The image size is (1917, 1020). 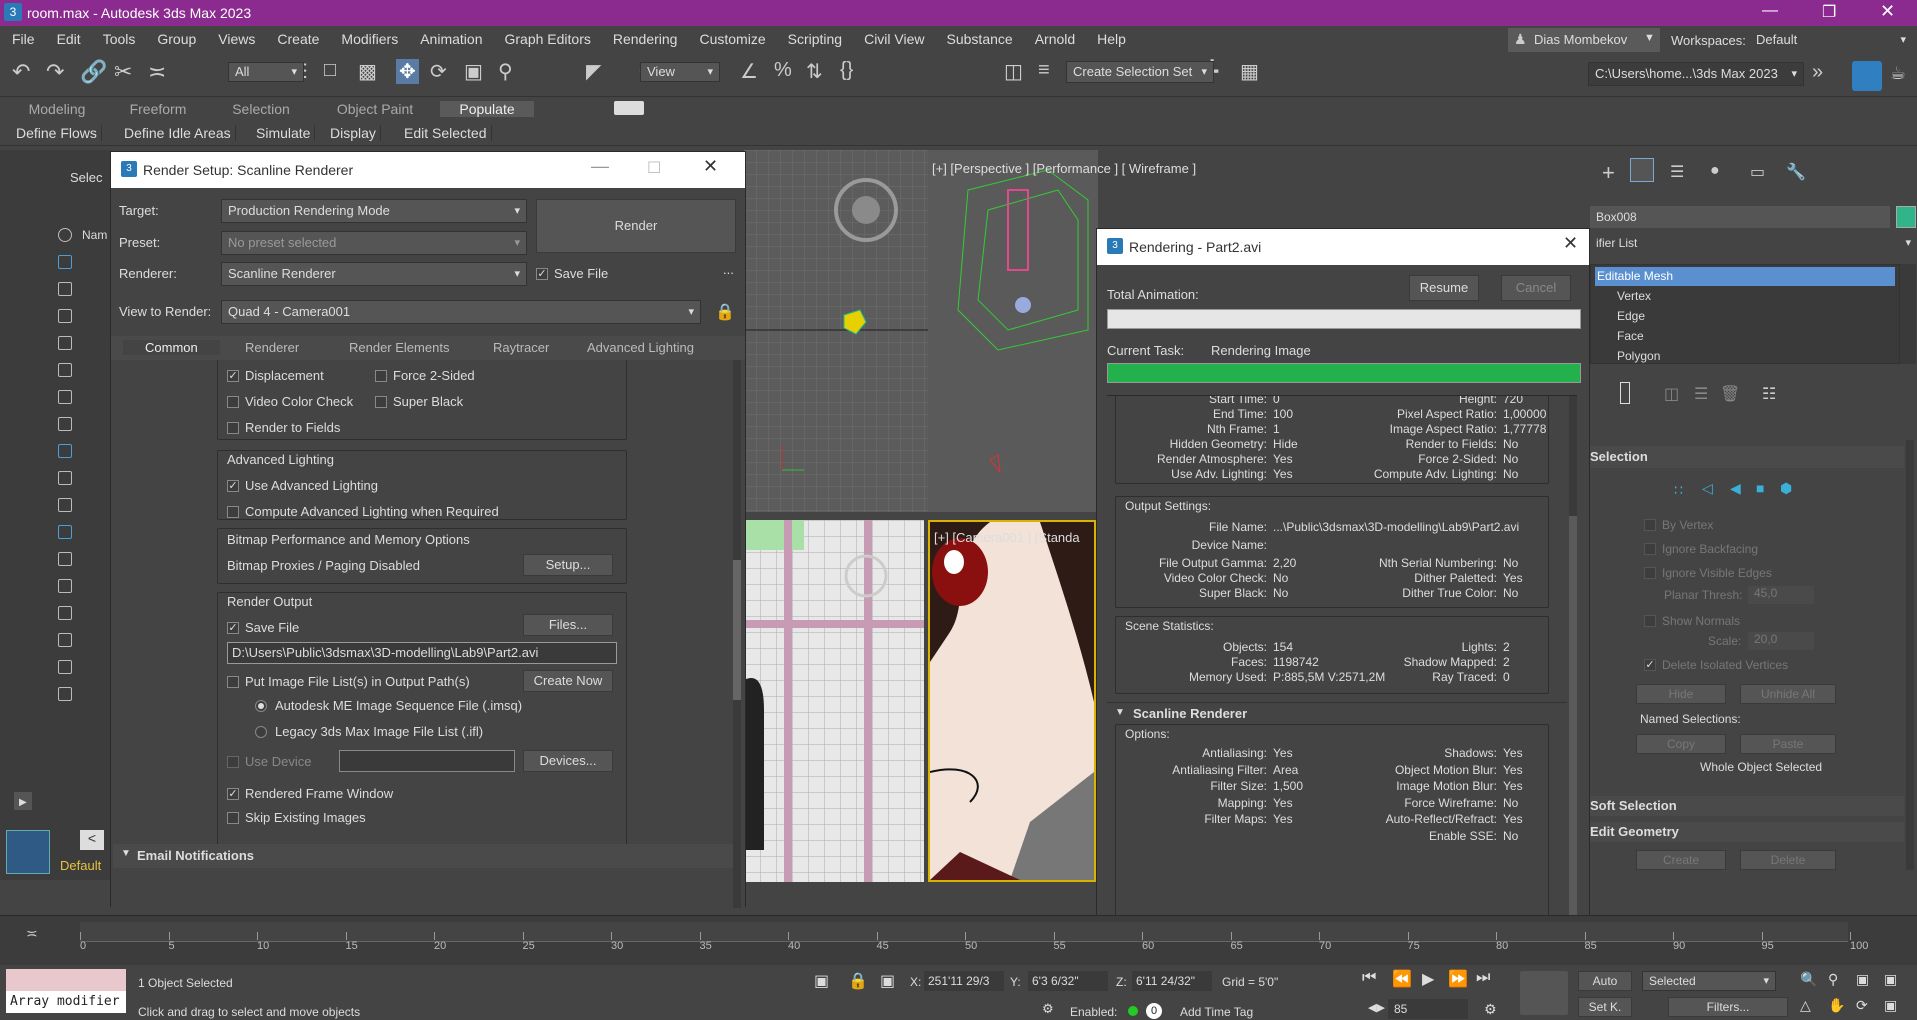 I want to click on next-frame-icon: ⏩, so click(x=1458, y=979).